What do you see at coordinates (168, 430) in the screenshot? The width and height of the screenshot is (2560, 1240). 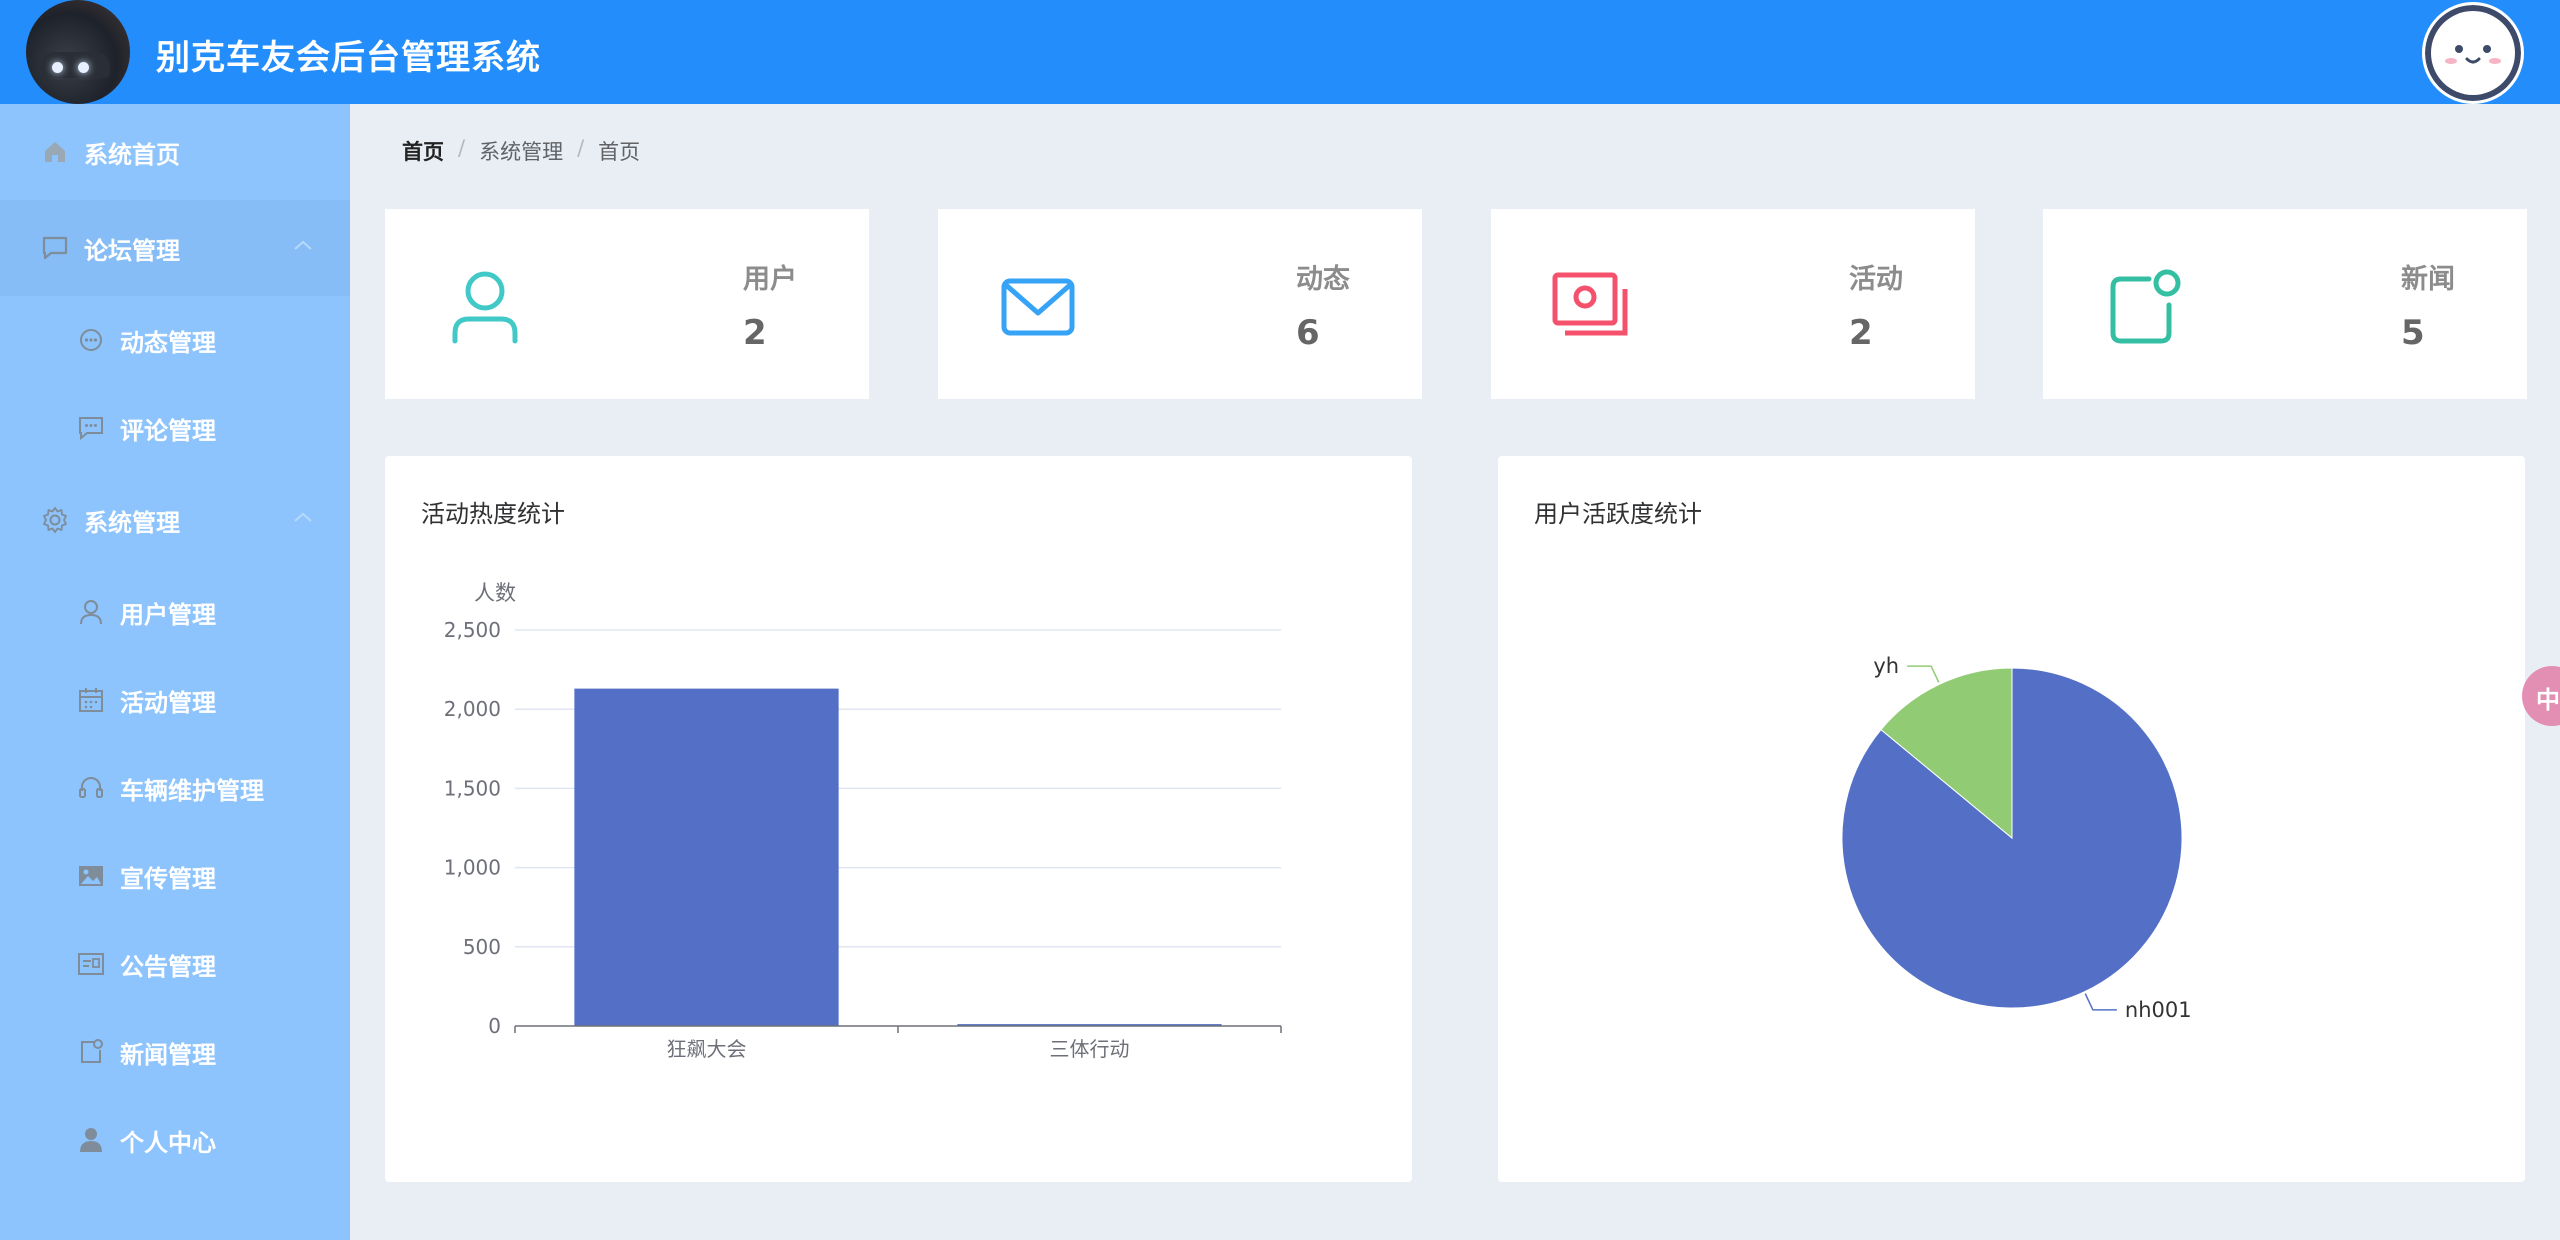 I see `sidebar-item-label: 评论管理` at bounding box center [168, 430].